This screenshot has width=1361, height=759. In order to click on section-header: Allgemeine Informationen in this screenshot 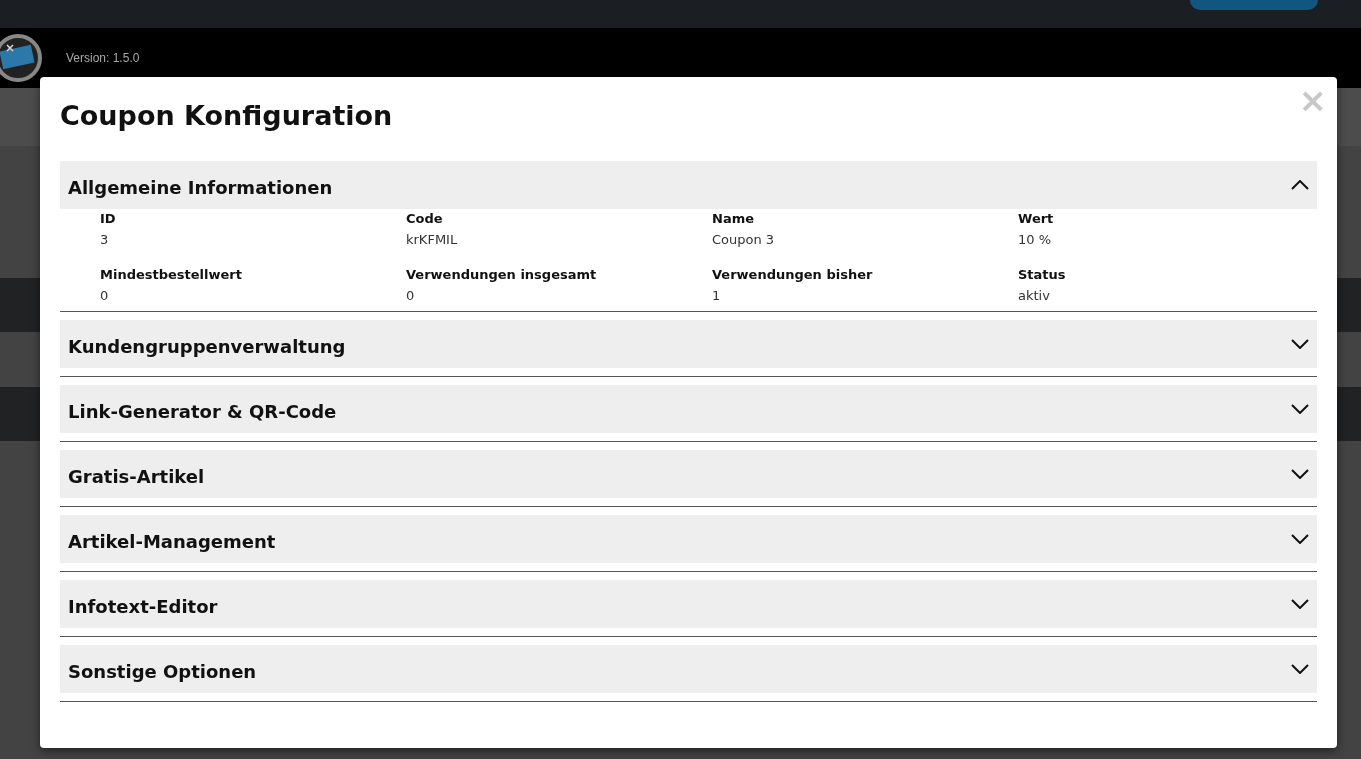, I will do `click(688, 185)`.